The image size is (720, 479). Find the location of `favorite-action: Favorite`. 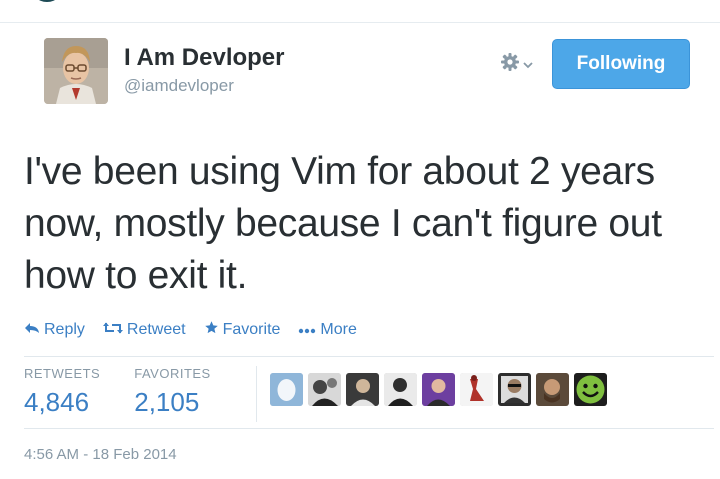

favorite-action: Favorite is located at coordinates (242, 330).